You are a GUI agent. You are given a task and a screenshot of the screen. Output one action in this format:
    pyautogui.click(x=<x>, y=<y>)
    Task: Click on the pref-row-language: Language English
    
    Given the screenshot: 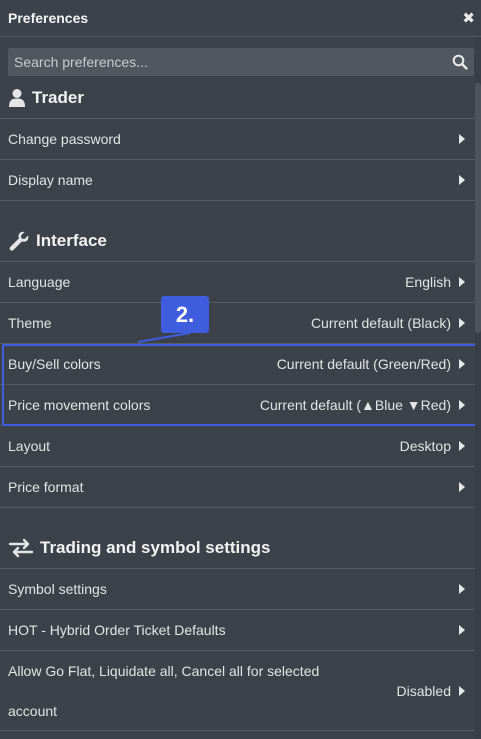 What is the action you would take?
    pyautogui.click(x=237, y=281)
    